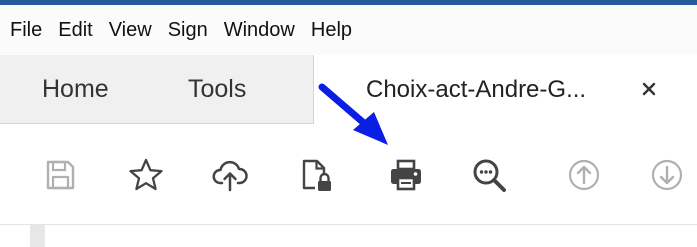 The width and height of the screenshot is (697, 247). What do you see at coordinates (60, 175) in the screenshot?
I see `save-icon` at bounding box center [60, 175].